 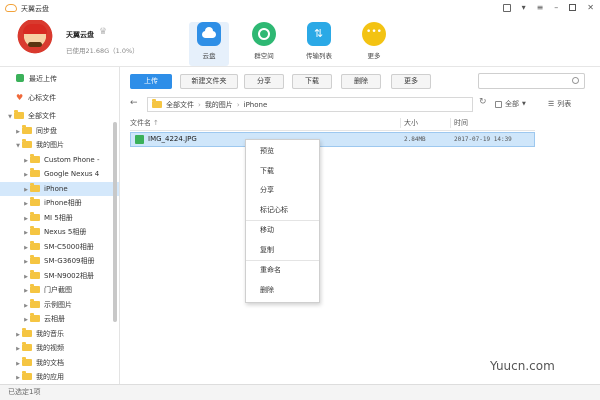 I want to click on nav-group-space: 群空间, so click(x=264, y=44).